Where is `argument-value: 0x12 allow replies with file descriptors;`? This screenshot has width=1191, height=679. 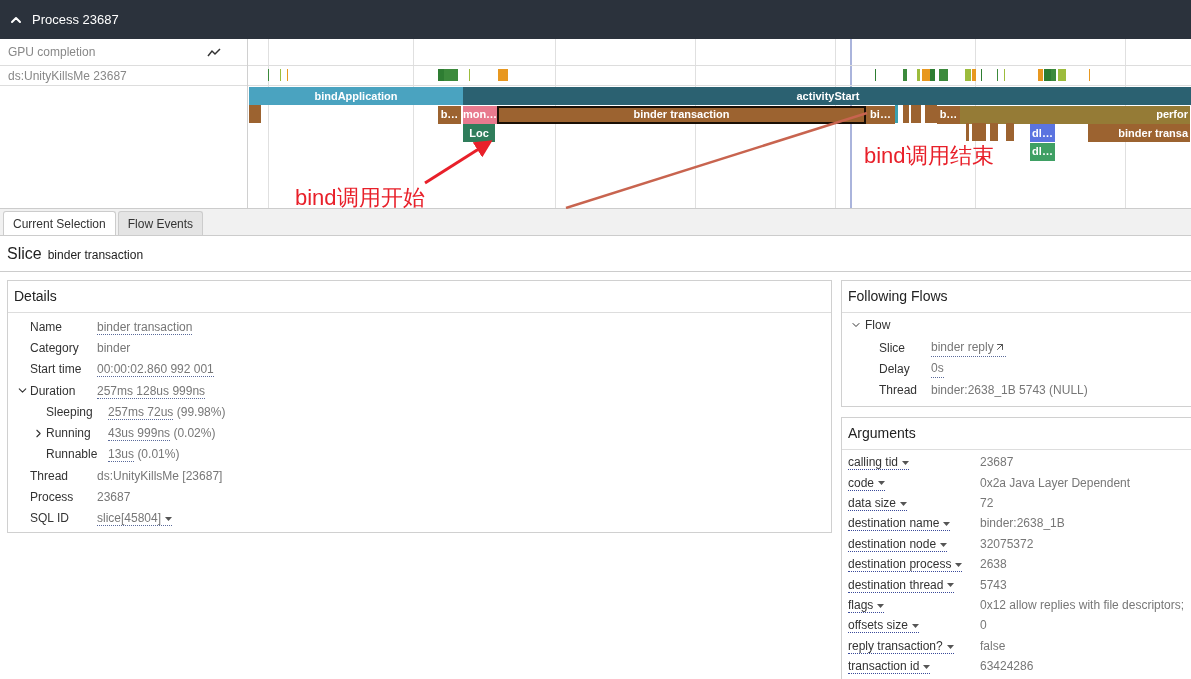
argument-value: 0x12 allow replies with file descriptors; is located at coordinates (1082, 605).